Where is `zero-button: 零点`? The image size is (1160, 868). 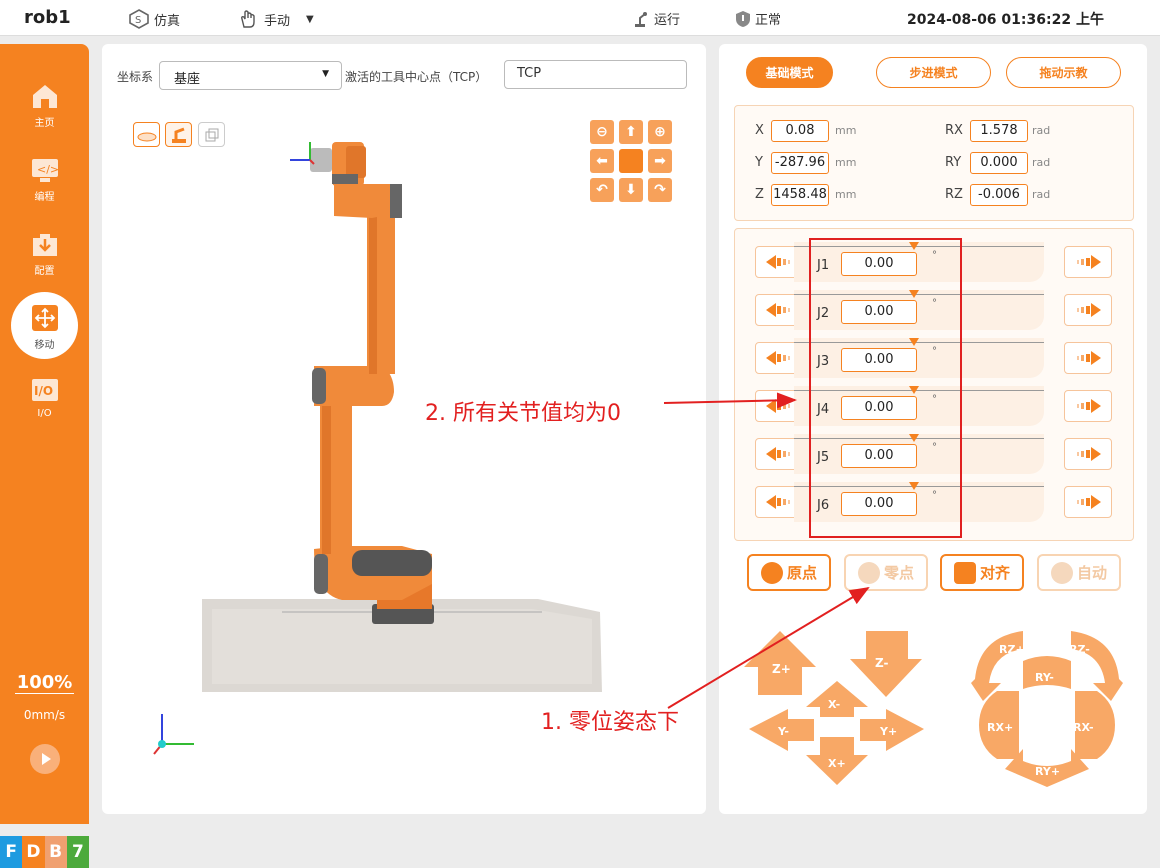
zero-button: 零点 is located at coordinates (886, 572).